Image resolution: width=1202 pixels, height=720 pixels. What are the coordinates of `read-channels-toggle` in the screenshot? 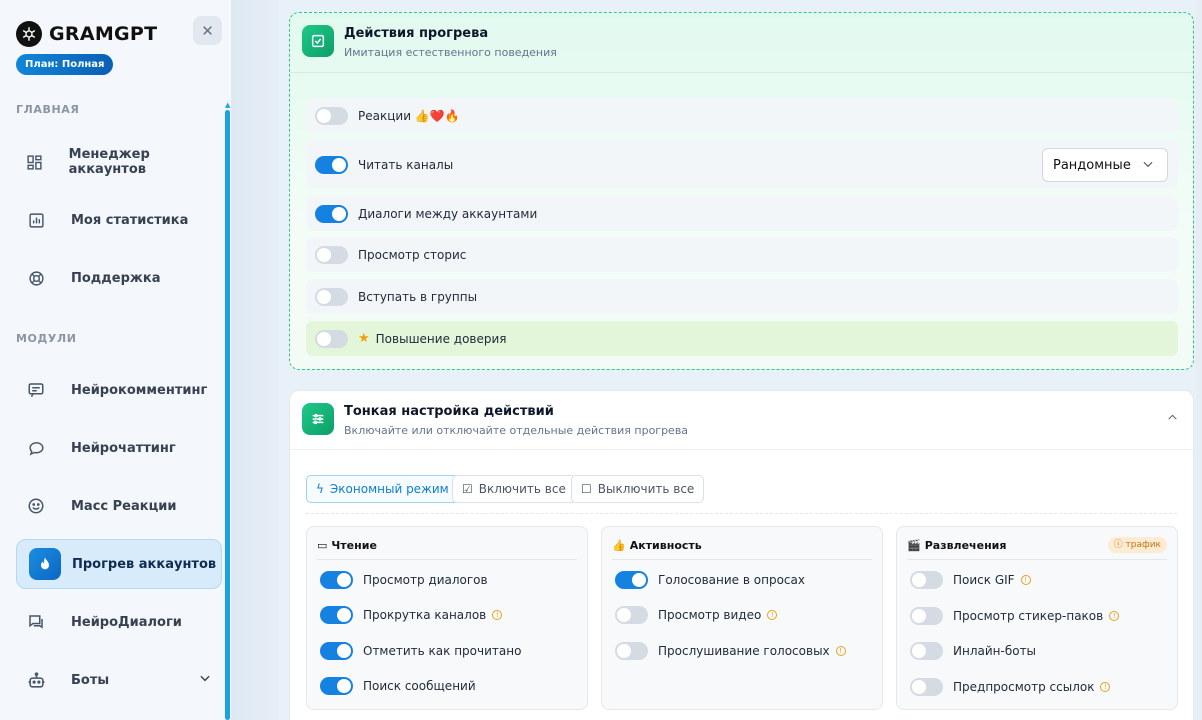 It's located at (331, 164).